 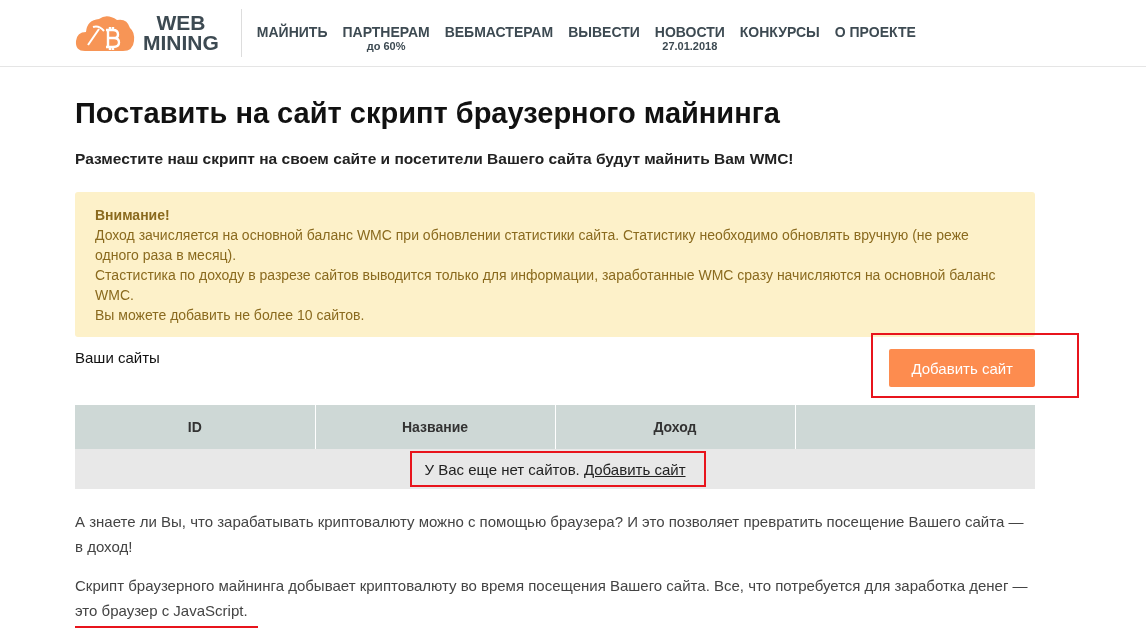 What do you see at coordinates (292, 32) in the screenshot?
I see `nav-link: МАЙНИТЬ` at bounding box center [292, 32].